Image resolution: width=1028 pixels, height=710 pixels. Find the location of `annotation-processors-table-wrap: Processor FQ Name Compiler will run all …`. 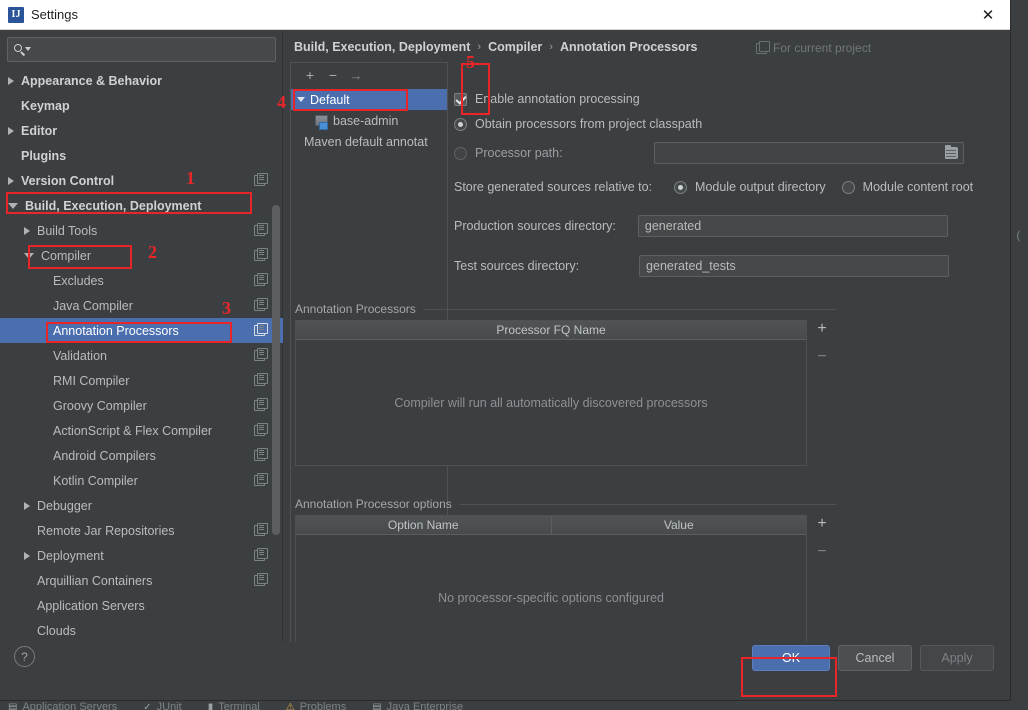

annotation-processors-table-wrap: Processor FQ Name Compiler will run all … is located at coordinates (566, 393).